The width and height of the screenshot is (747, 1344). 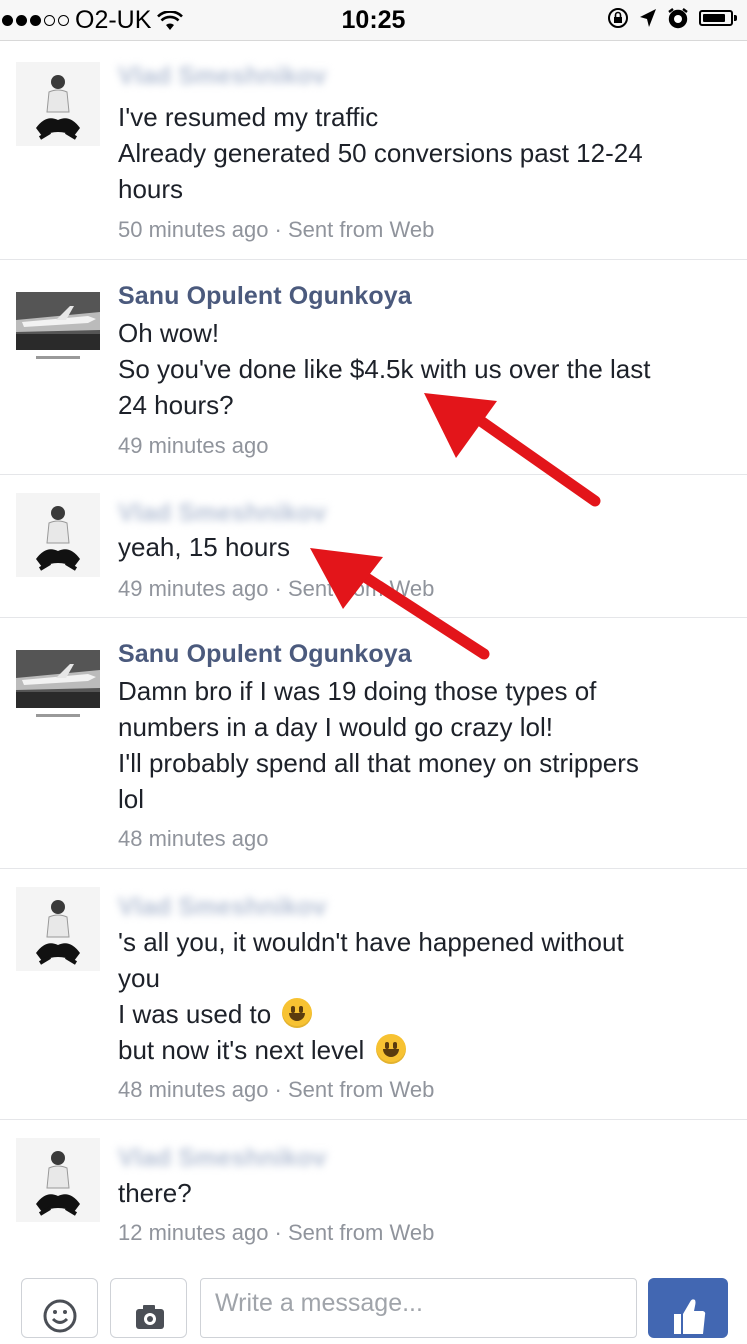 I want to click on status-bar: O2-UK 10:25, so click(x=373, y=20).